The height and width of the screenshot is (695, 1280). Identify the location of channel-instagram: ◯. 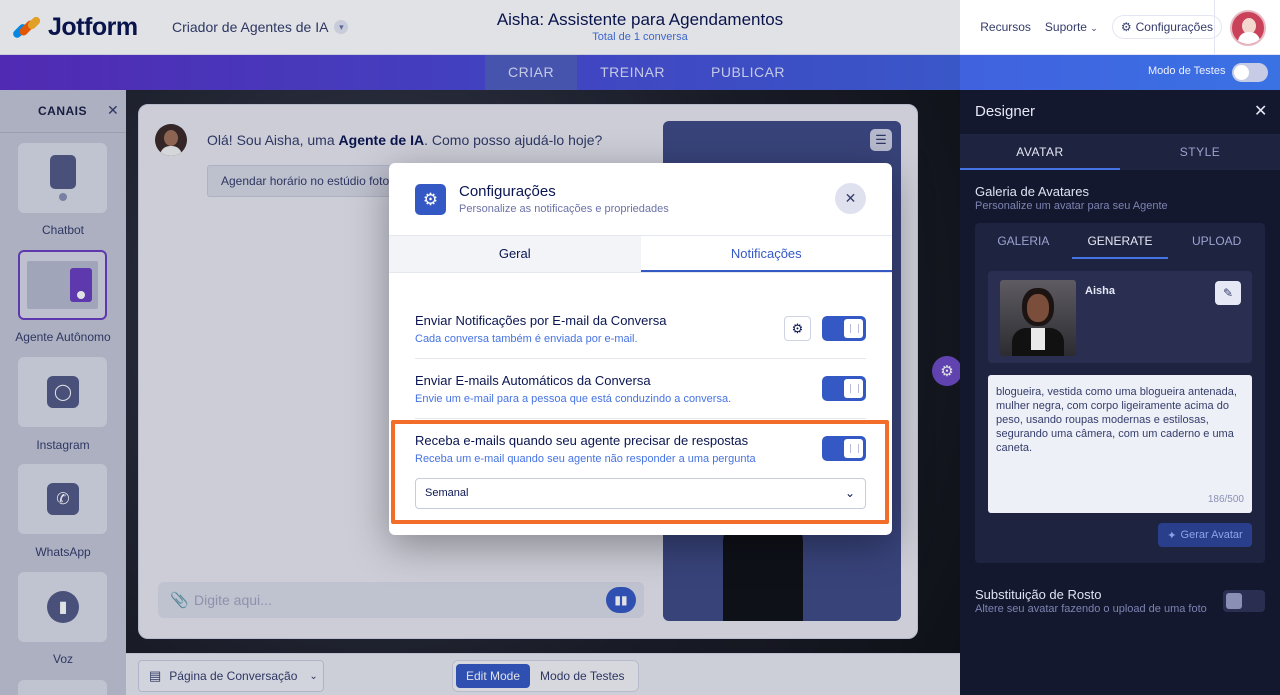
(62, 392).